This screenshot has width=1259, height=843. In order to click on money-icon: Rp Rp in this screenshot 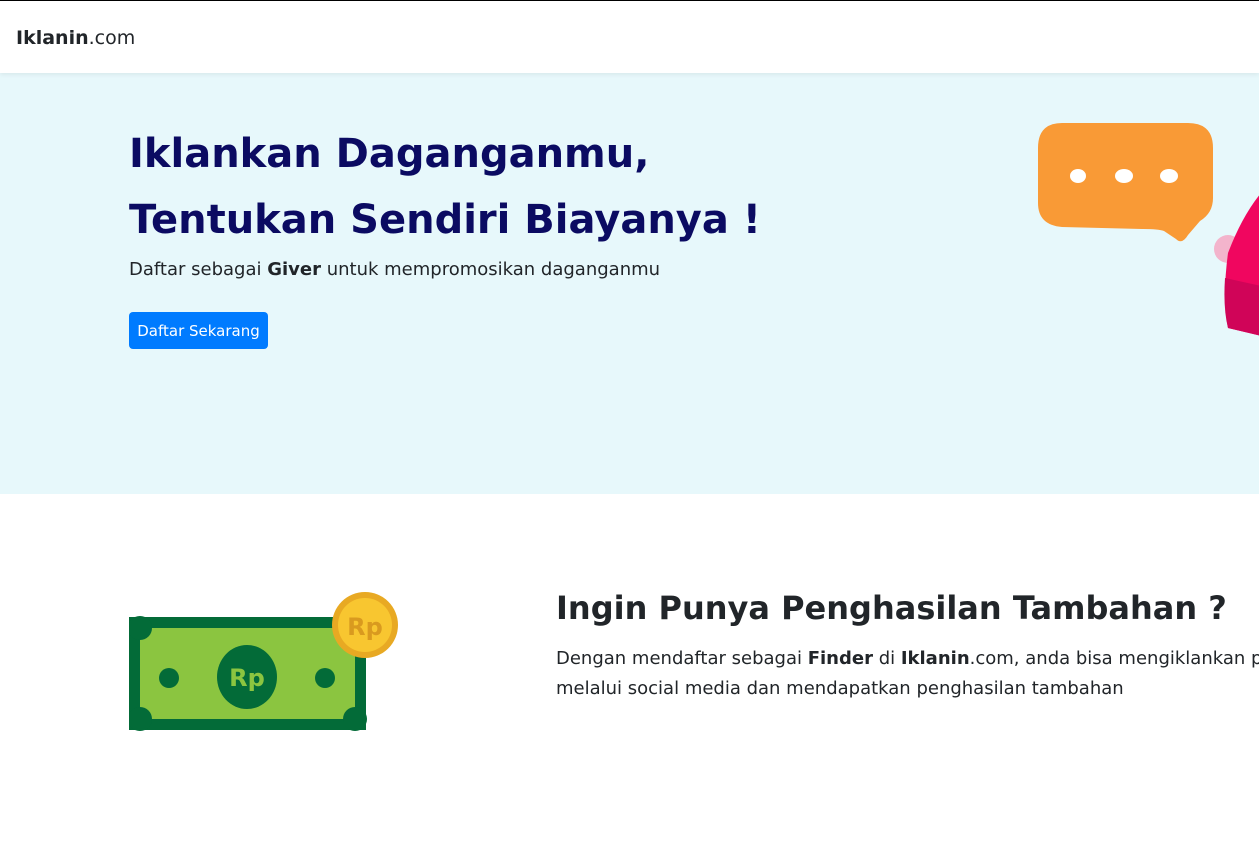, I will do `click(263, 661)`.